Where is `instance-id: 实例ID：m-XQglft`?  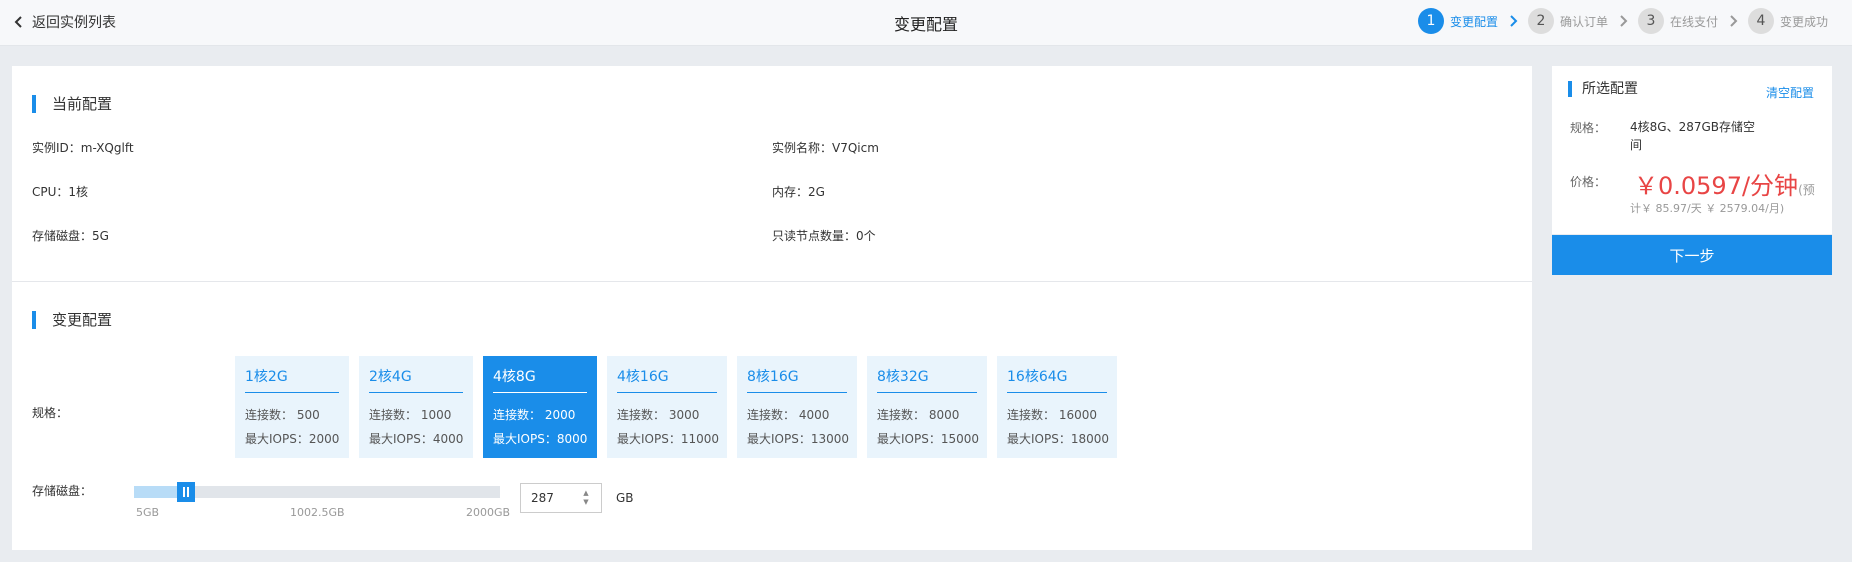
instance-id: 实例ID：m-XQglft is located at coordinates (83, 148).